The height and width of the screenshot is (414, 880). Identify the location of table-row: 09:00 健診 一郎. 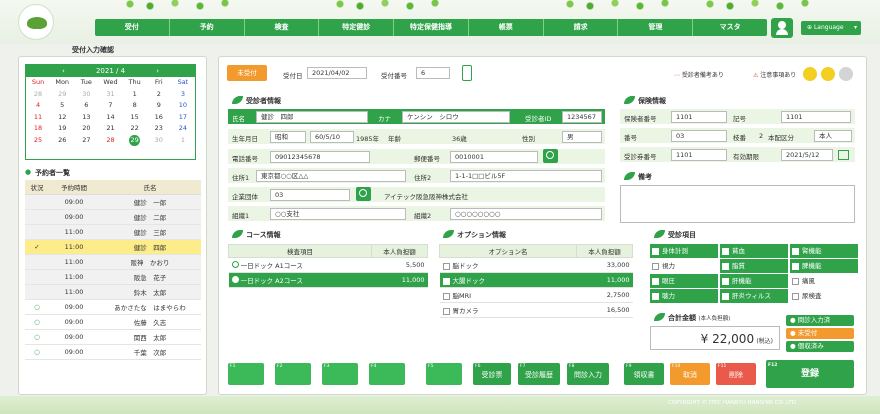
(113, 202).